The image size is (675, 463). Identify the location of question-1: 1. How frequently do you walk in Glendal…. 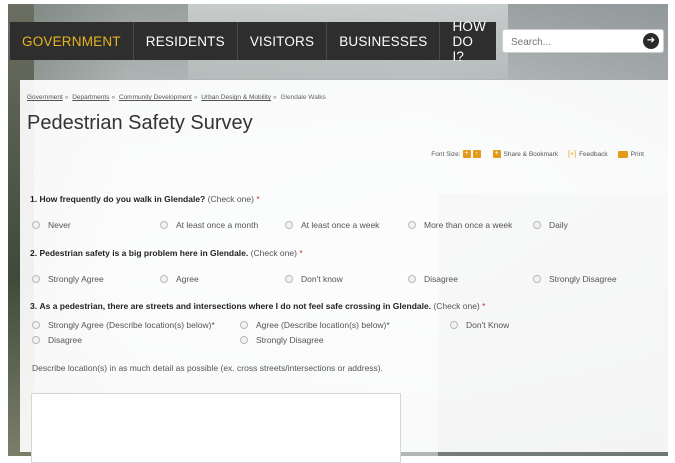
(145, 199).